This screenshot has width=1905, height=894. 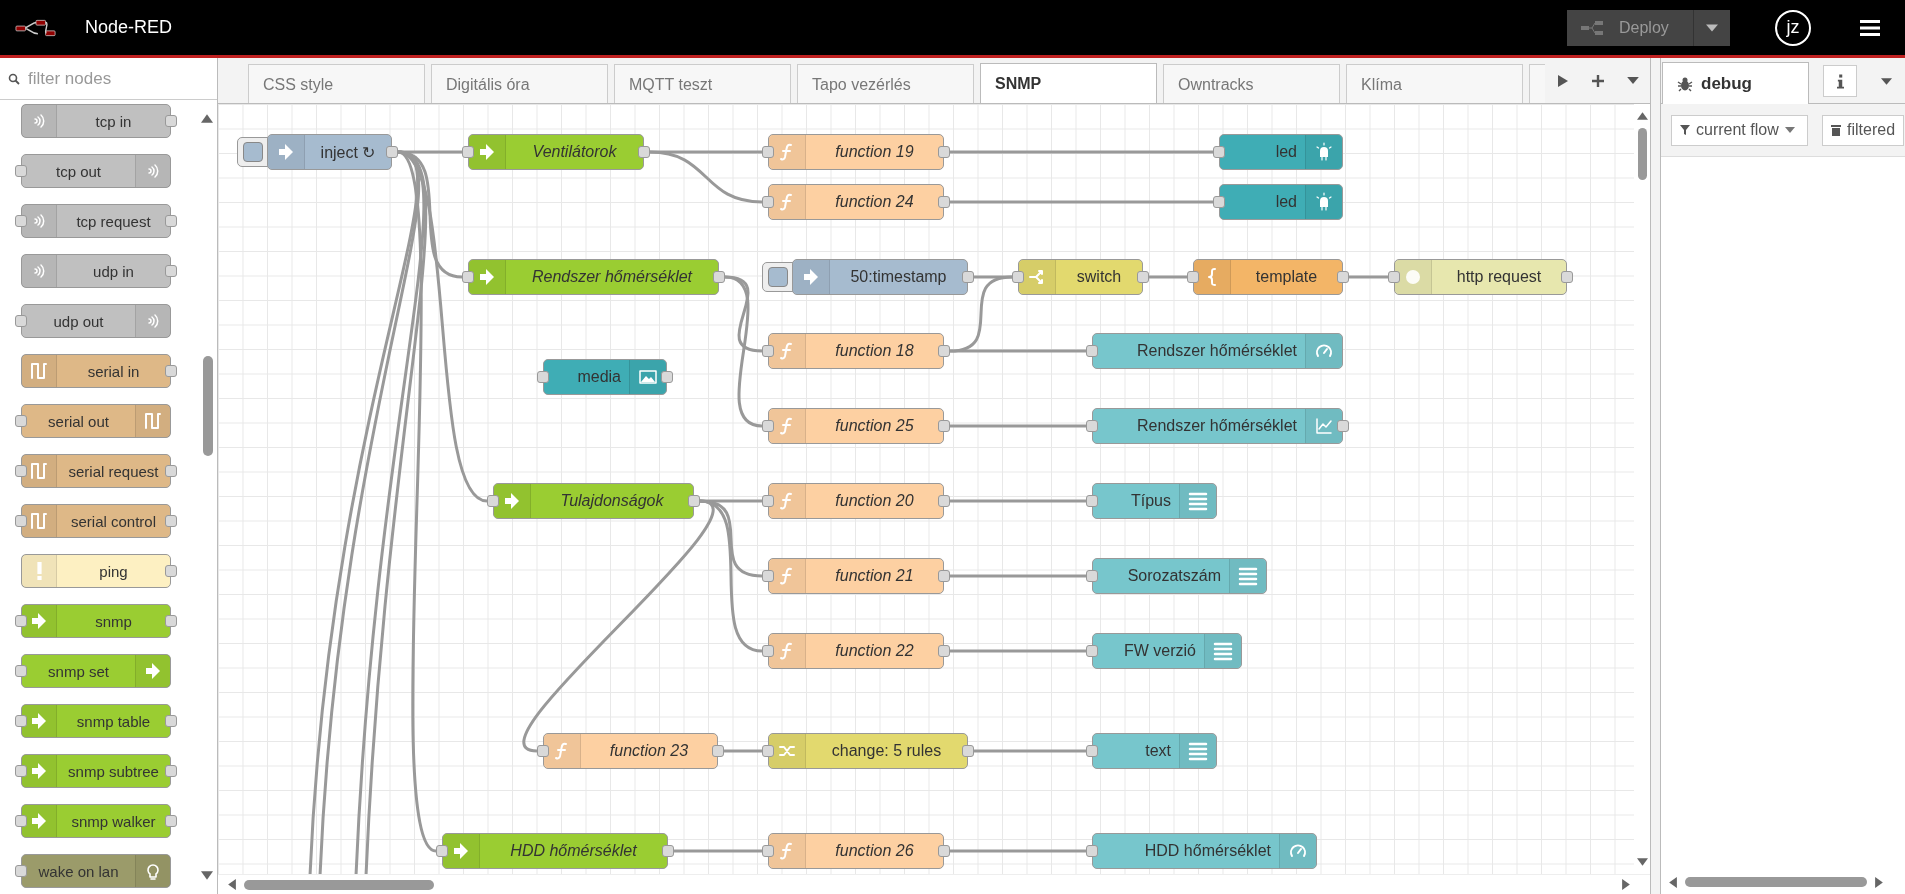 I want to click on template-node: template, so click(x=1268, y=277).